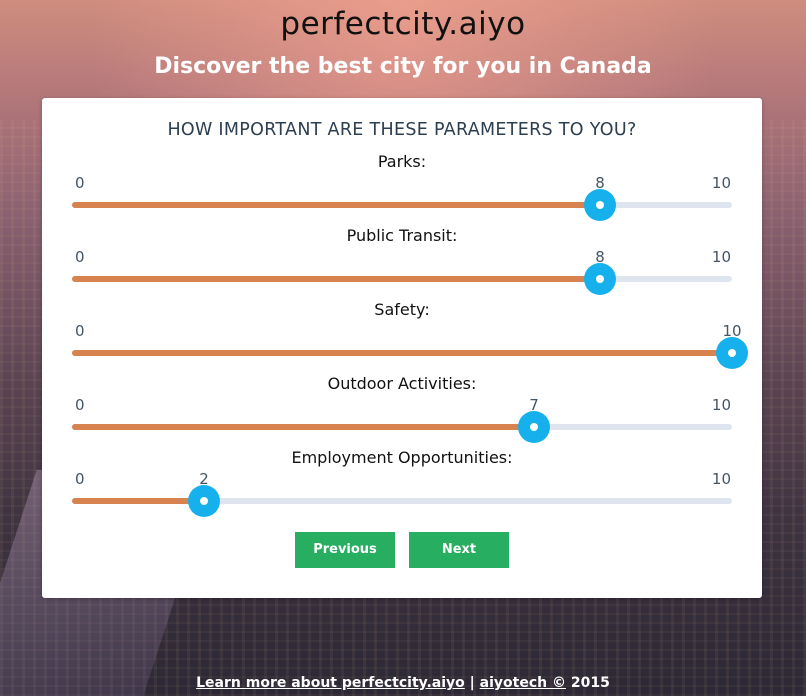  What do you see at coordinates (402, 161) in the screenshot?
I see `parameter-label: Parks:` at bounding box center [402, 161].